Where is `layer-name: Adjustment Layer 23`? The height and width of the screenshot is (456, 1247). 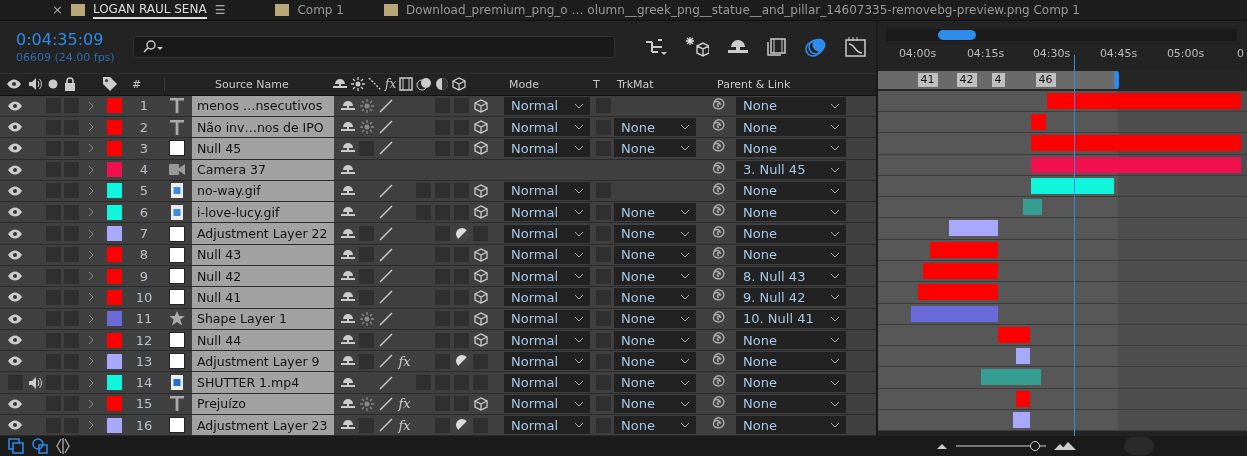
layer-name: Adjustment Layer 23 is located at coordinates (263, 425).